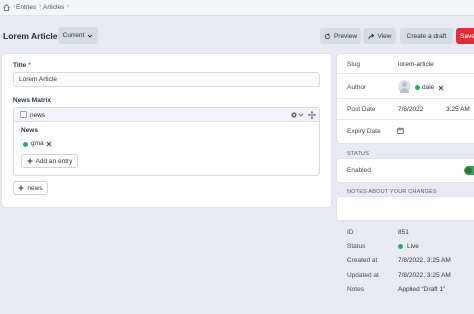 The width and height of the screenshot is (474, 314). I want to click on title-input-value: Lorem Article, so click(38, 79).